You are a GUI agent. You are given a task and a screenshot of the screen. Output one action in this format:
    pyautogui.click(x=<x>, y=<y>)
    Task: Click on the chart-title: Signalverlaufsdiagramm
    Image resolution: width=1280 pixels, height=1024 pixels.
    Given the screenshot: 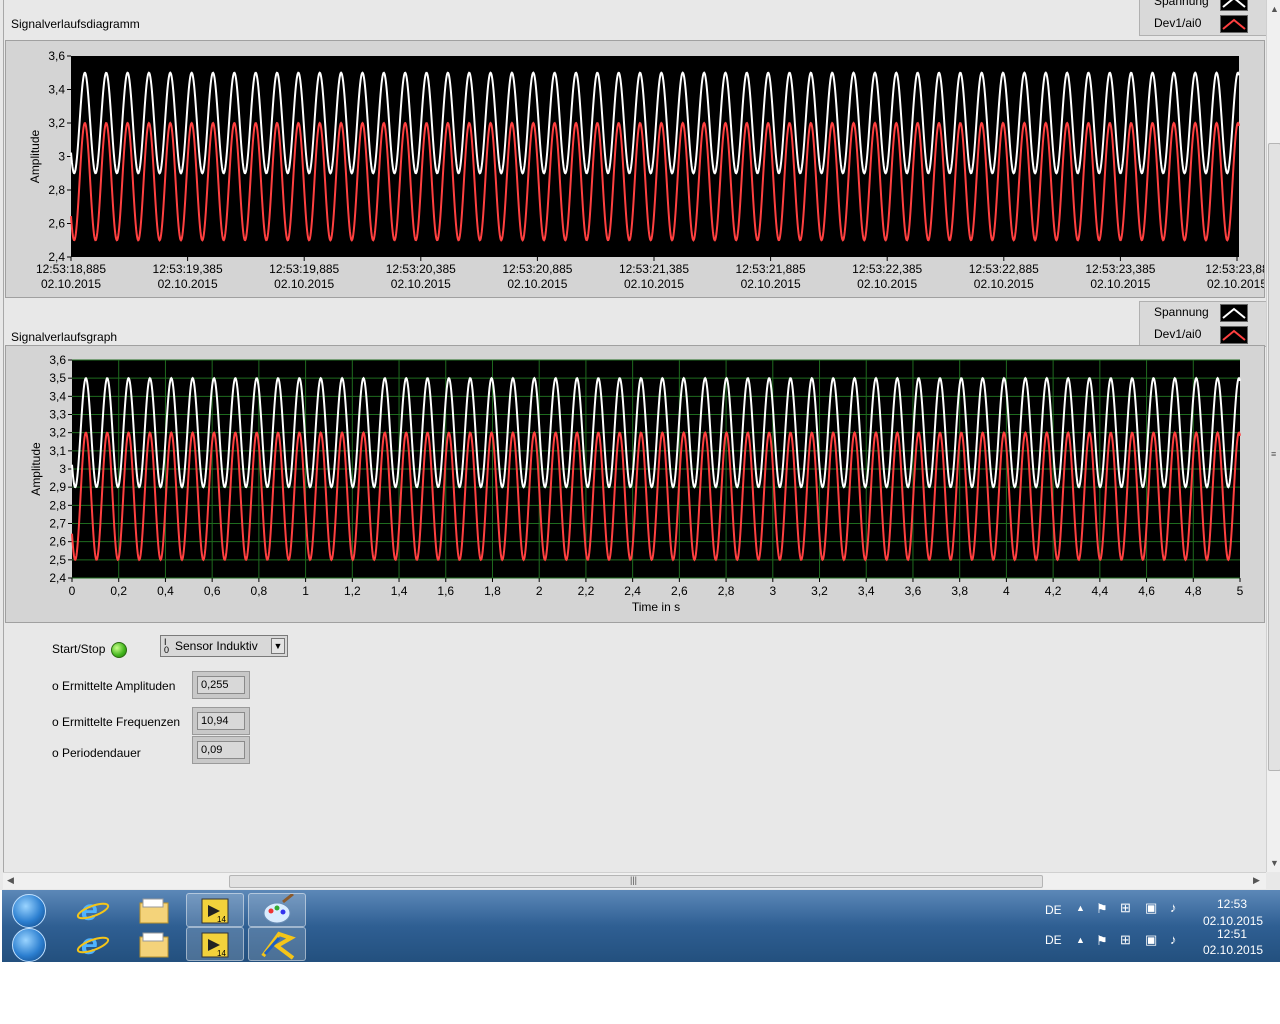 What is the action you would take?
    pyautogui.click(x=75, y=24)
    